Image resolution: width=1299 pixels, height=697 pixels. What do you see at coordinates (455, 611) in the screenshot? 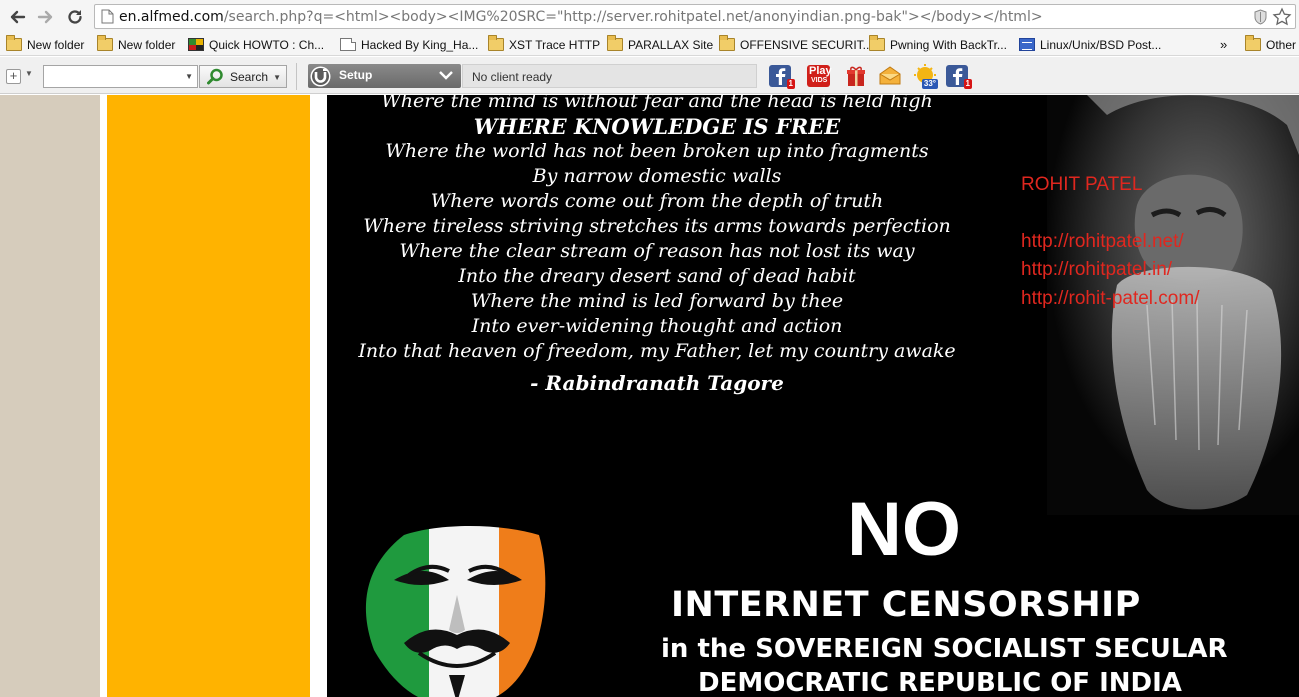
I see `tricolor-mask-image` at bounding box center [455, 611].